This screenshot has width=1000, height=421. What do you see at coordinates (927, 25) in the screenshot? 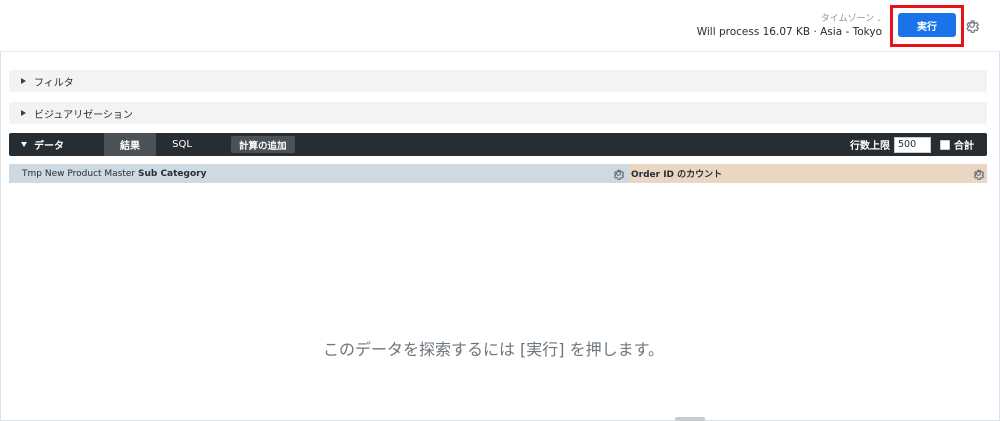
I see `run-button: 実行` at bounding box center [927, 25].